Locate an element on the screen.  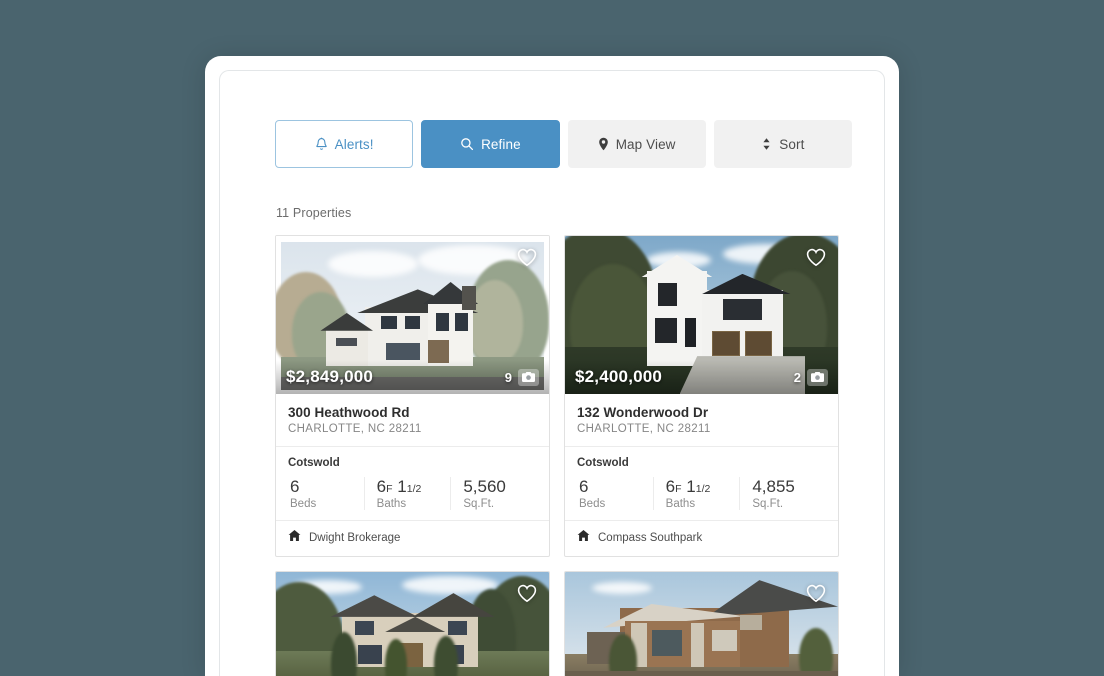
photo-count-value: 9 is located at coordinates (508, 377).